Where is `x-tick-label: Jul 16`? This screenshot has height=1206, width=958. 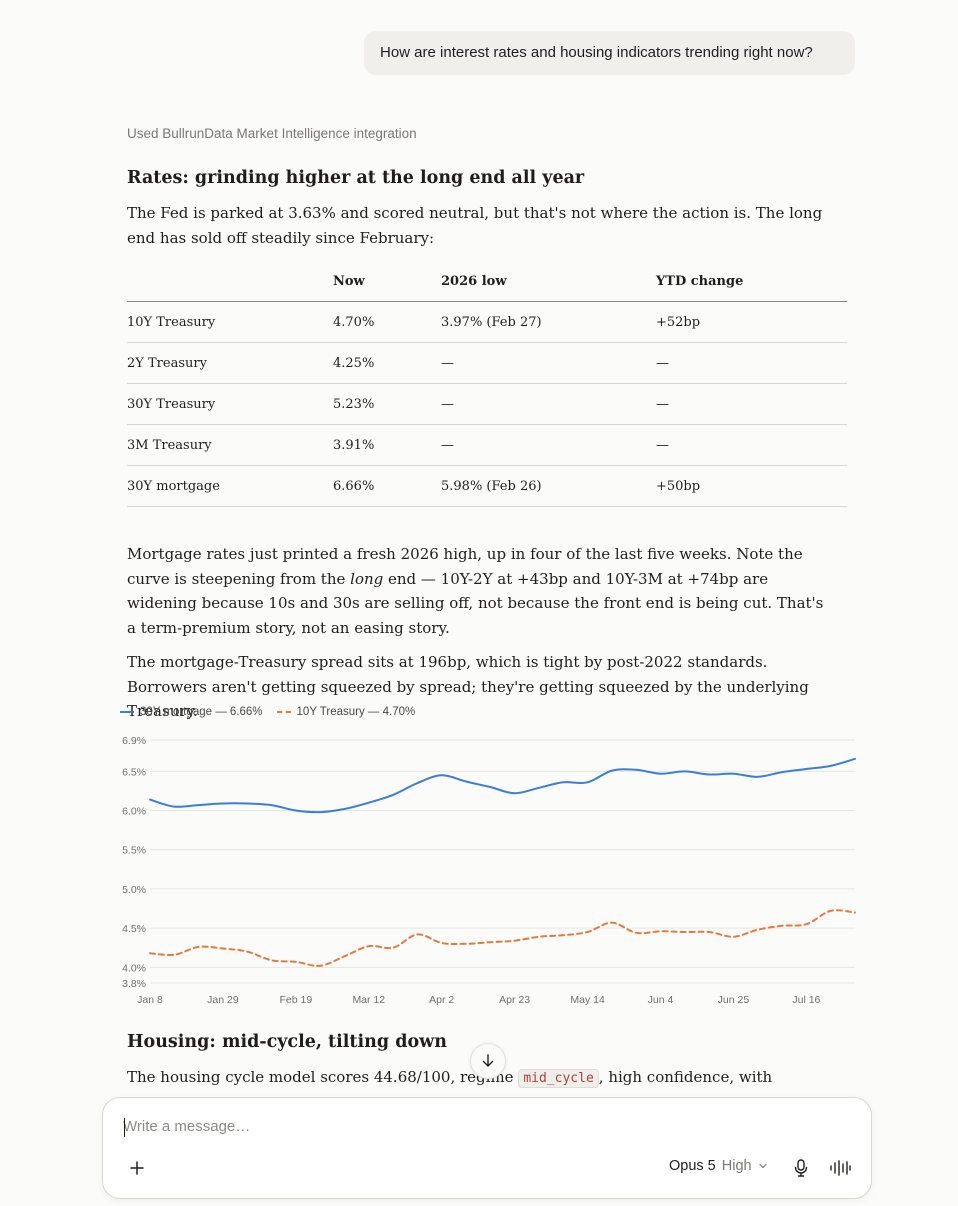
x-tick-label: Jul 16 is located at coordinates (806, 1000).